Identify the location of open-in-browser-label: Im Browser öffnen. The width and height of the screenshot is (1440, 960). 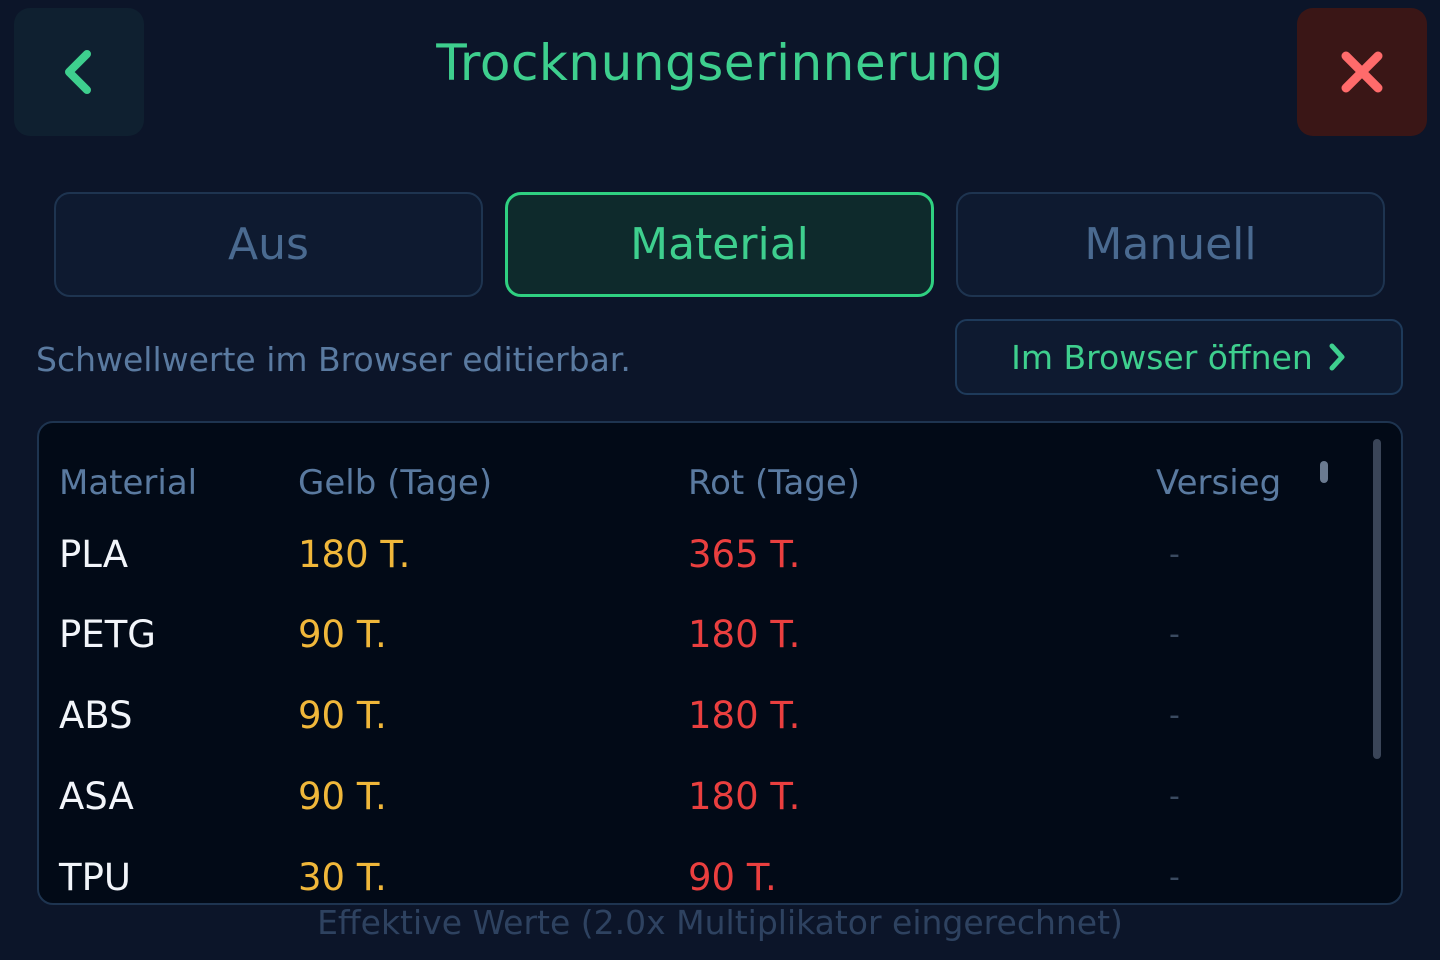
(1162, 357).